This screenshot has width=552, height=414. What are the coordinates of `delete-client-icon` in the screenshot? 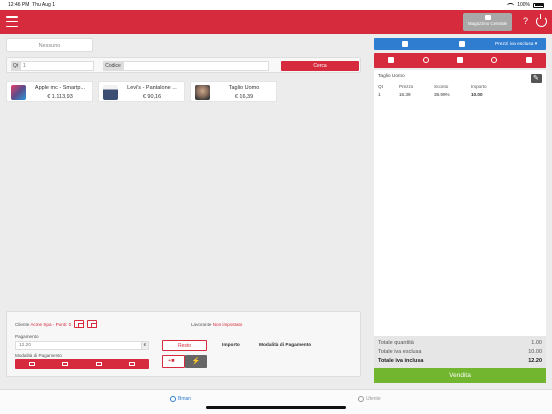 It's located at (92, 324).